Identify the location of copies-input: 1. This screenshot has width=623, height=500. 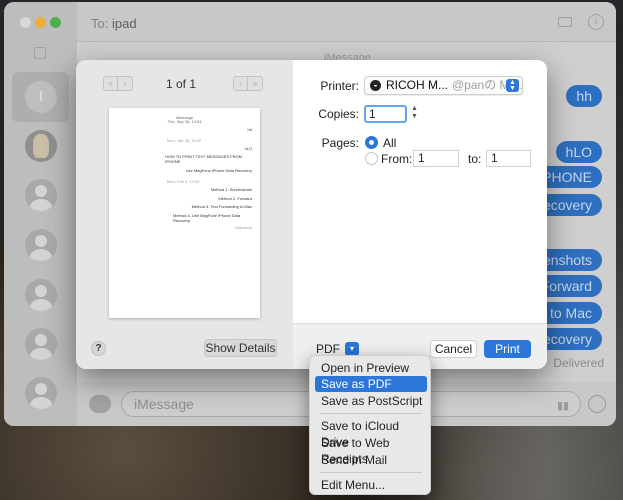
(385, 114).